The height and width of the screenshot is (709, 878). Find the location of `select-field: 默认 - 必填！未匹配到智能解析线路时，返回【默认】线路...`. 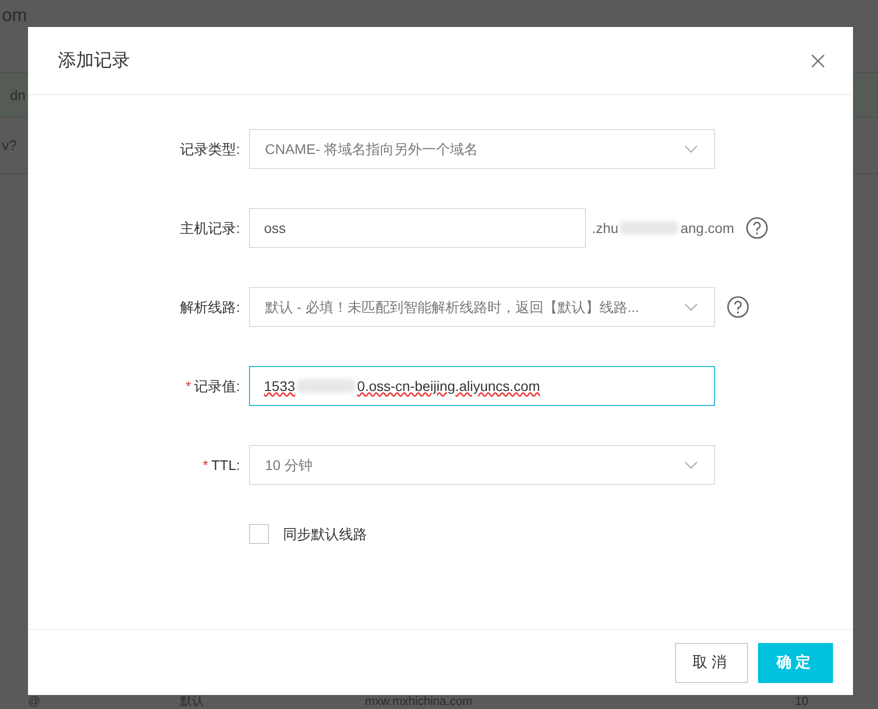

select-field: 默认 - 必填！未匹配到智能解析线路时，返回【默认】线路... is located at coordinates (482, 307).